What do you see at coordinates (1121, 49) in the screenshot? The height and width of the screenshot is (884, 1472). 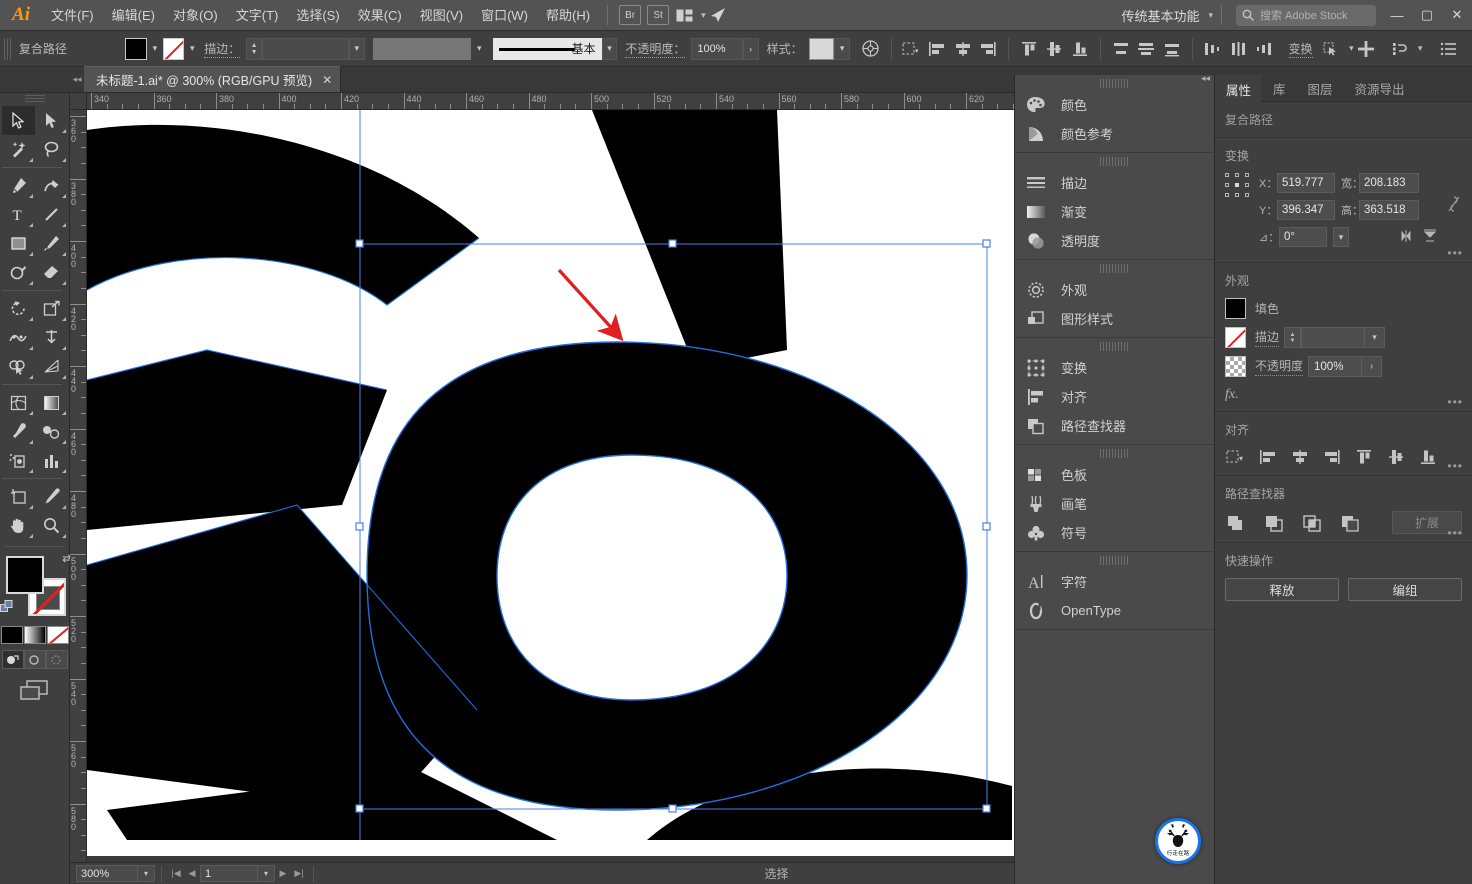 I see `distribute-top-icon` at bounding box center [1121, 49].